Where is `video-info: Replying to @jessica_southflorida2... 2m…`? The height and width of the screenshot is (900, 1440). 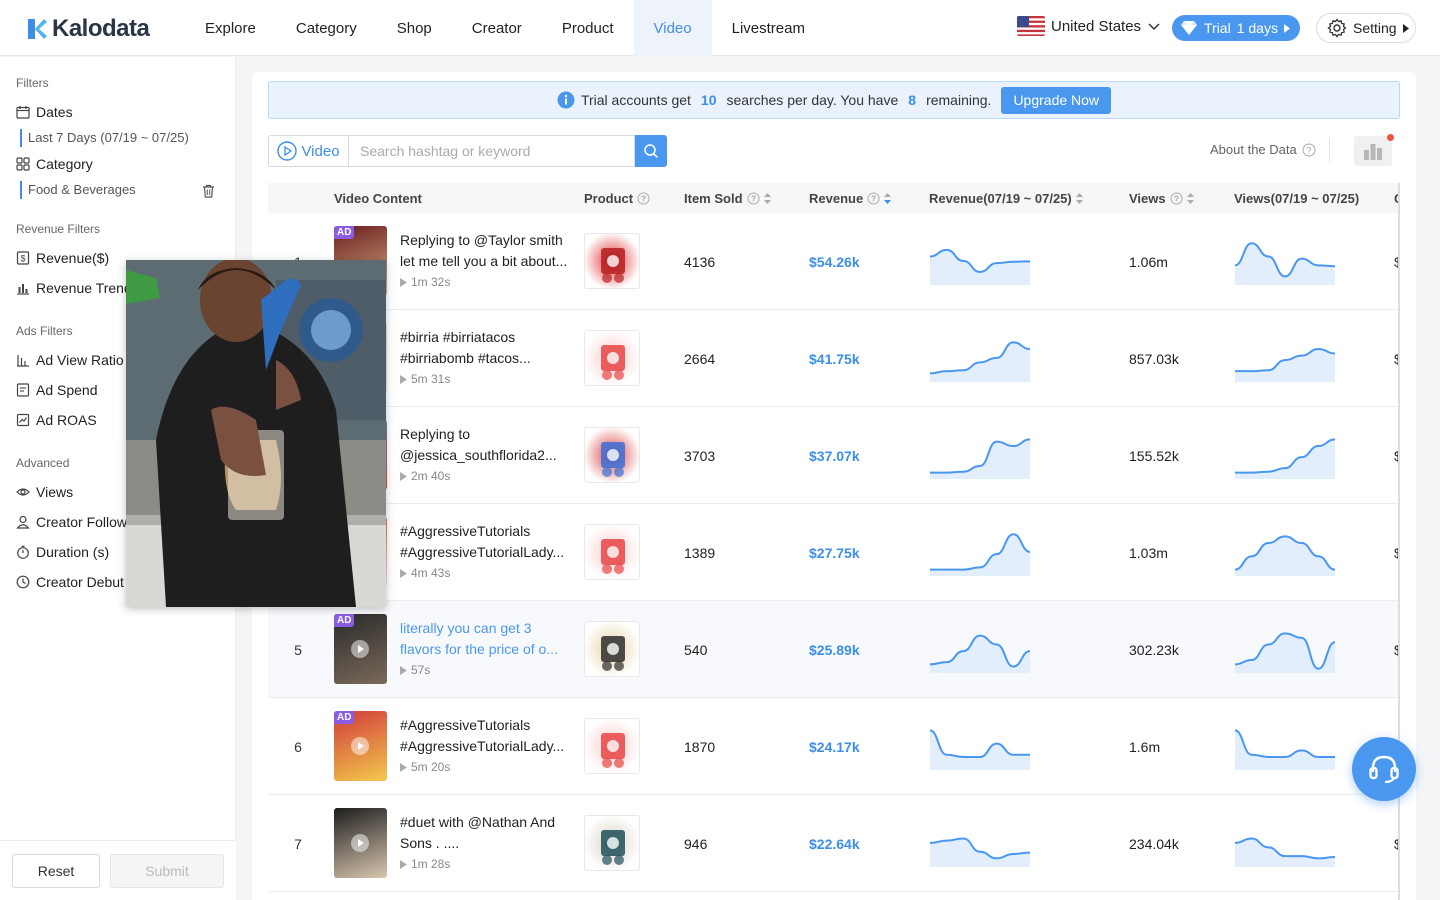
video-info: Replying to @jessica_southflorida2... 2m… is located at coordinates (484, 453).